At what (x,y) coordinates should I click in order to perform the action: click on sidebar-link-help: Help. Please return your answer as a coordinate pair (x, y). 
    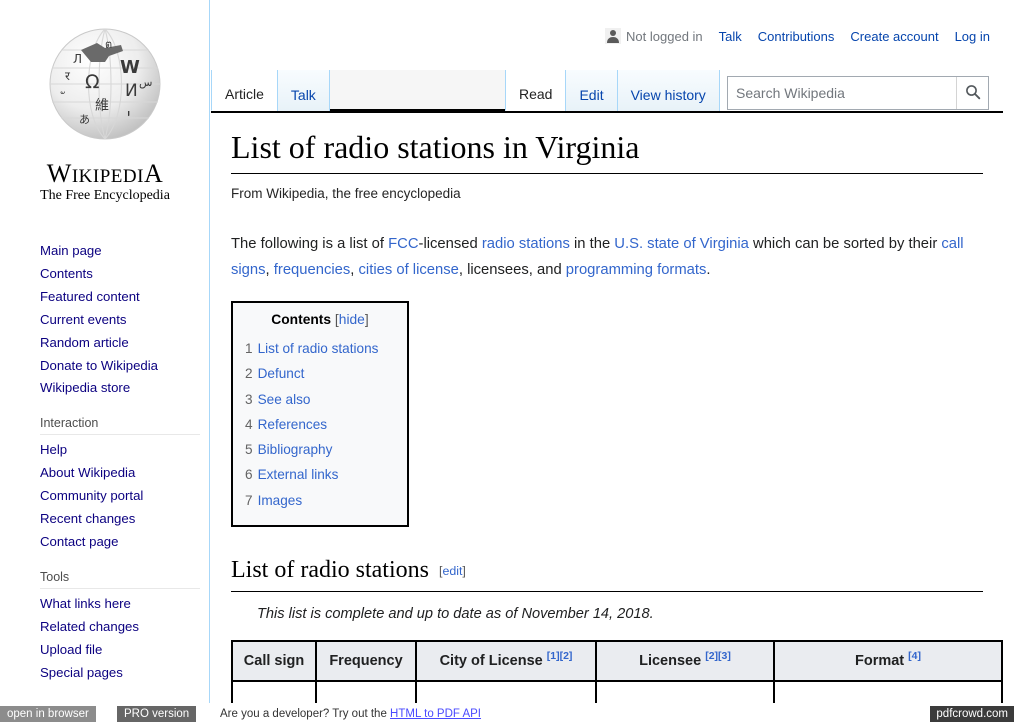
    Looking at the image, I should click on (124, 450).